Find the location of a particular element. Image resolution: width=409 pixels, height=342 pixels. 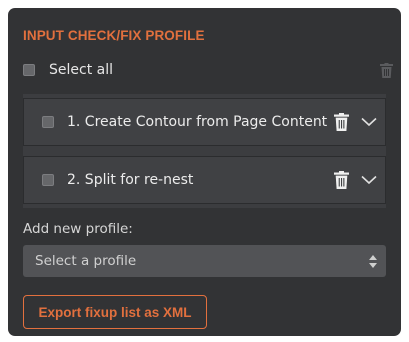

select-all-row: Select all is located at coordinates (68, 70).